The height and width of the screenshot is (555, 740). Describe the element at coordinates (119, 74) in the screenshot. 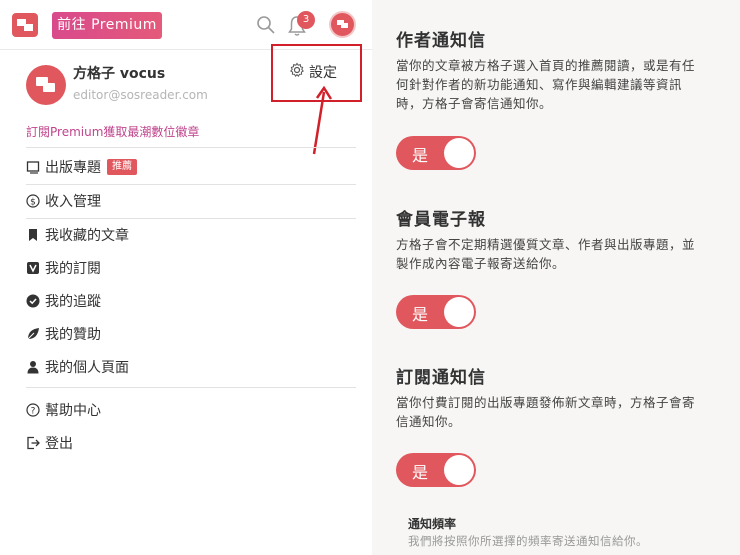

I see `profile-name: 方格子 vocus` at that location.